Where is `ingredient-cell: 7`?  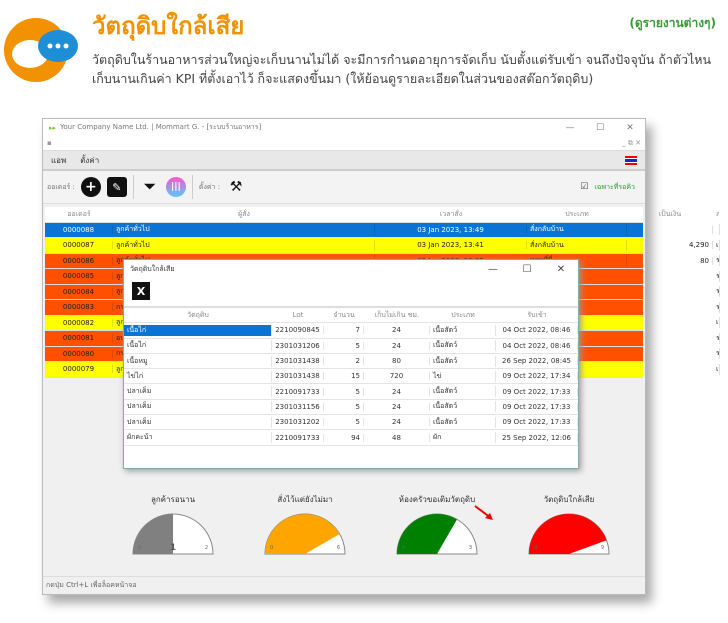
ingredient-cell: 7 is located at coordinates (344, 330).